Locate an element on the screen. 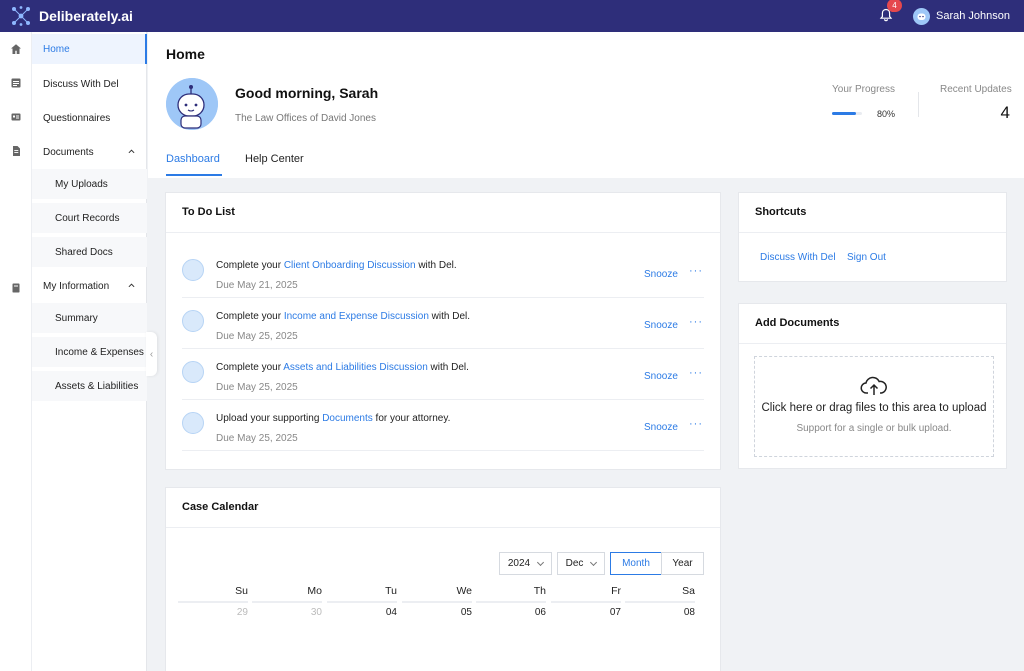 Image resolution: width=1024 pixels, height=671 pixels. tab-dashboard: Dashboard is located at coordinates (193, 159).